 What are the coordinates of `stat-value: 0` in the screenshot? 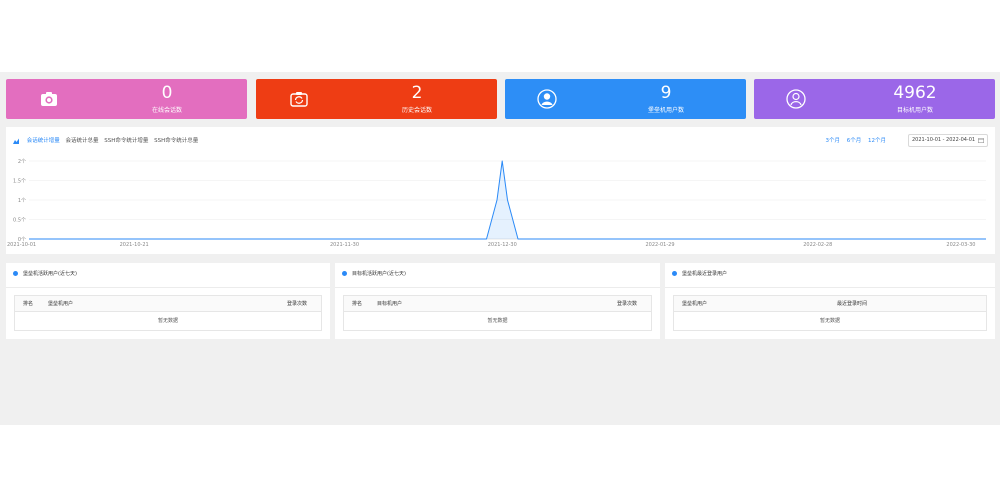 It's located at (167, 93).